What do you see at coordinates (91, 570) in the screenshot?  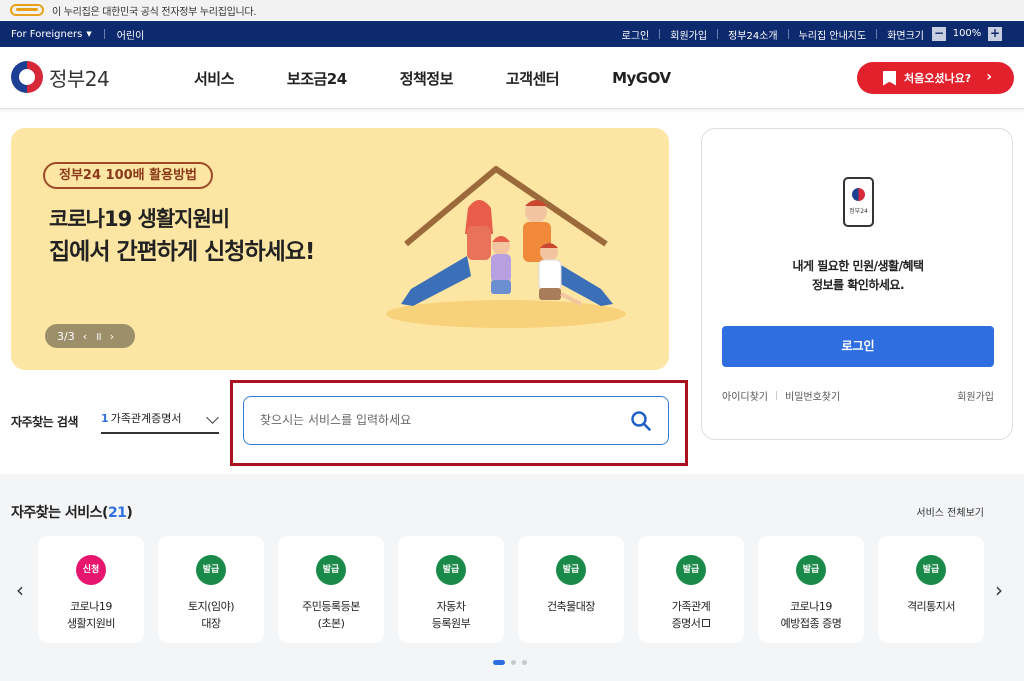 I see `service-badge: 신청` at bounding box center [91, 570].